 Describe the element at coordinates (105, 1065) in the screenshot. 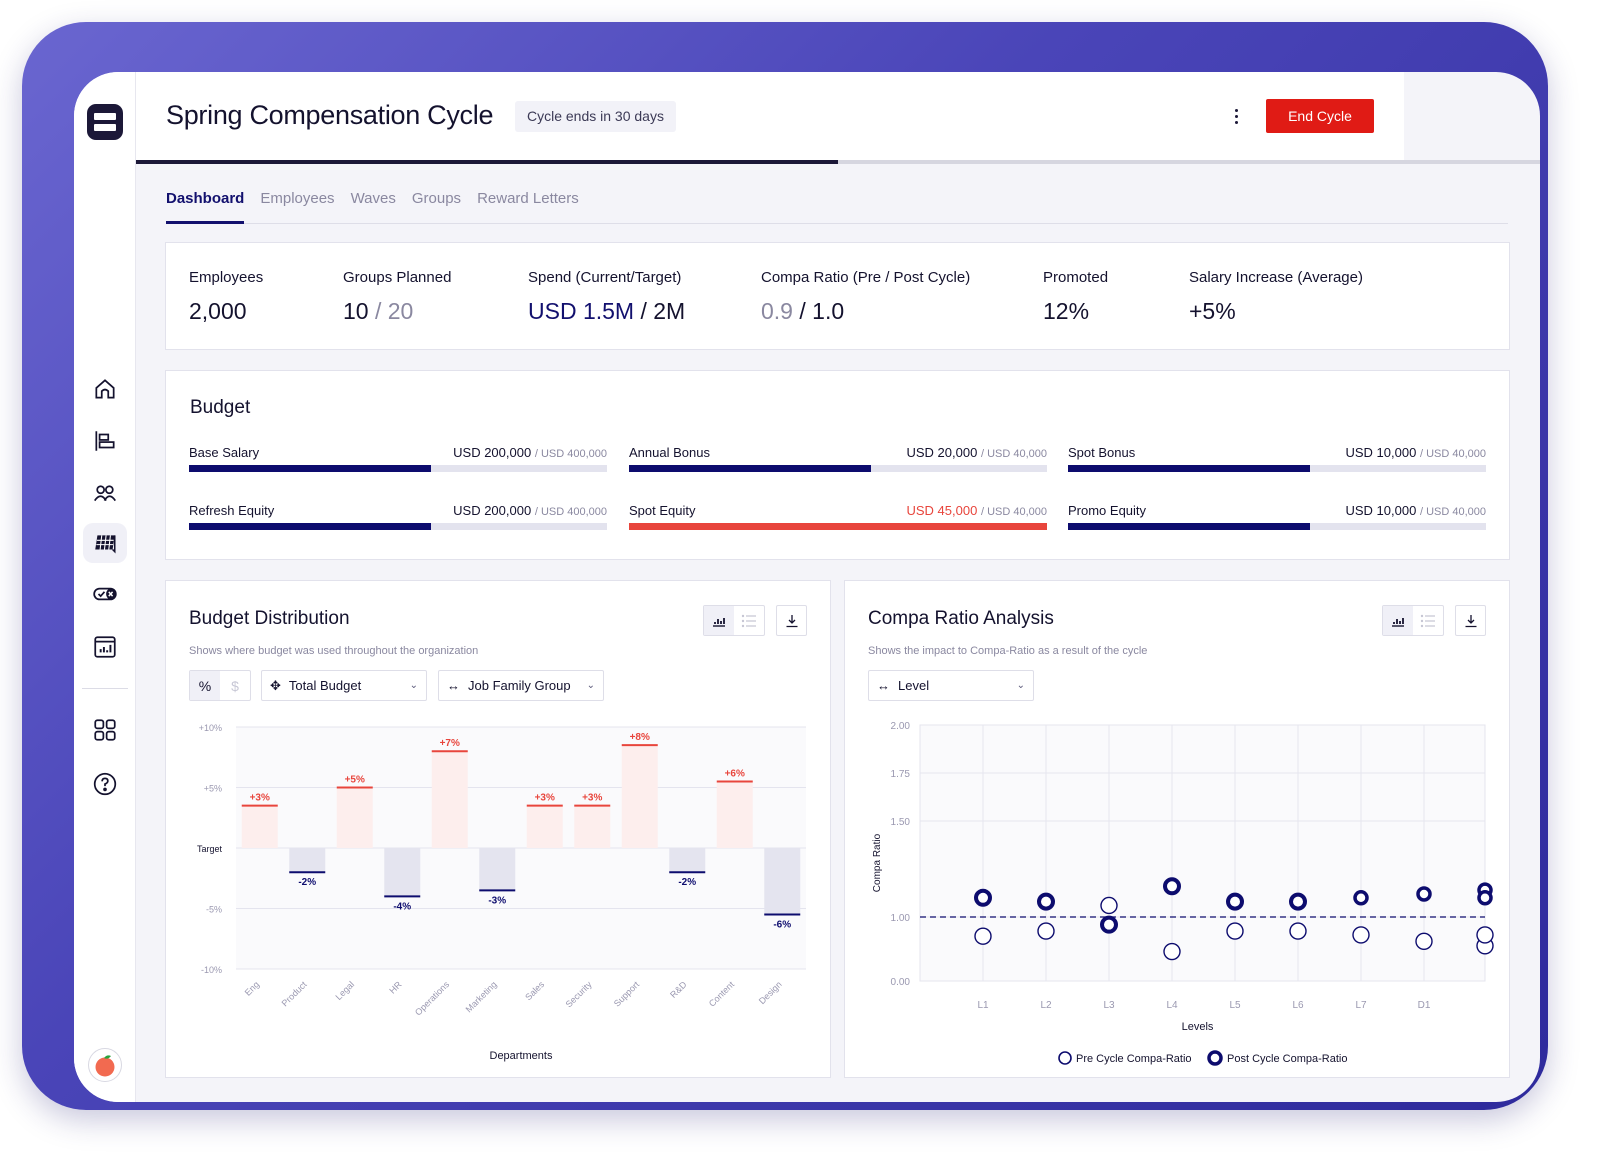

I see `user-avatar` at that location.